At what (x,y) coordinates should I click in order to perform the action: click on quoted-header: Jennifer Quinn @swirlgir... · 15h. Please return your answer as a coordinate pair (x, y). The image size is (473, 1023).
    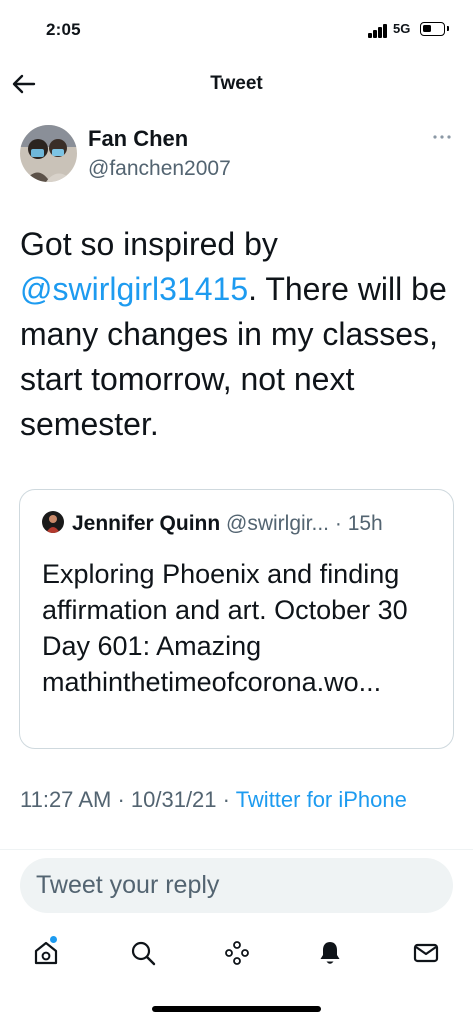
    Looking at the image, I should click on (227, 524).